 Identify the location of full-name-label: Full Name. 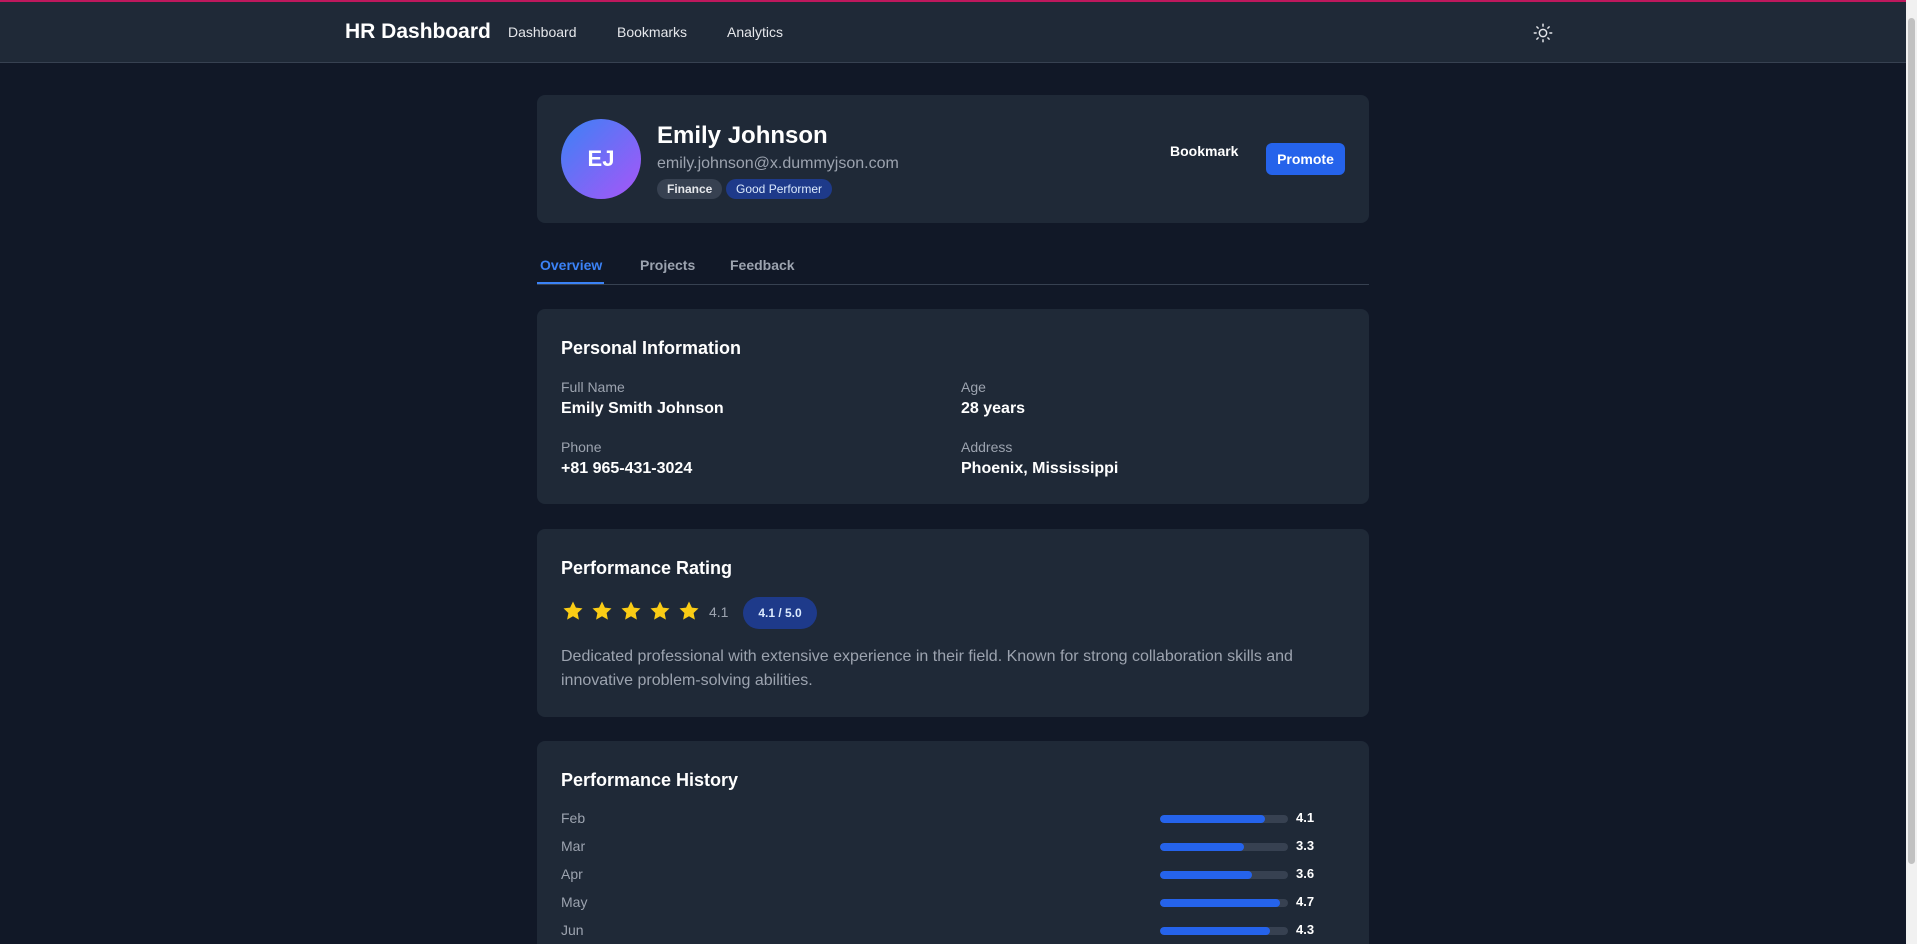
(593, 387).